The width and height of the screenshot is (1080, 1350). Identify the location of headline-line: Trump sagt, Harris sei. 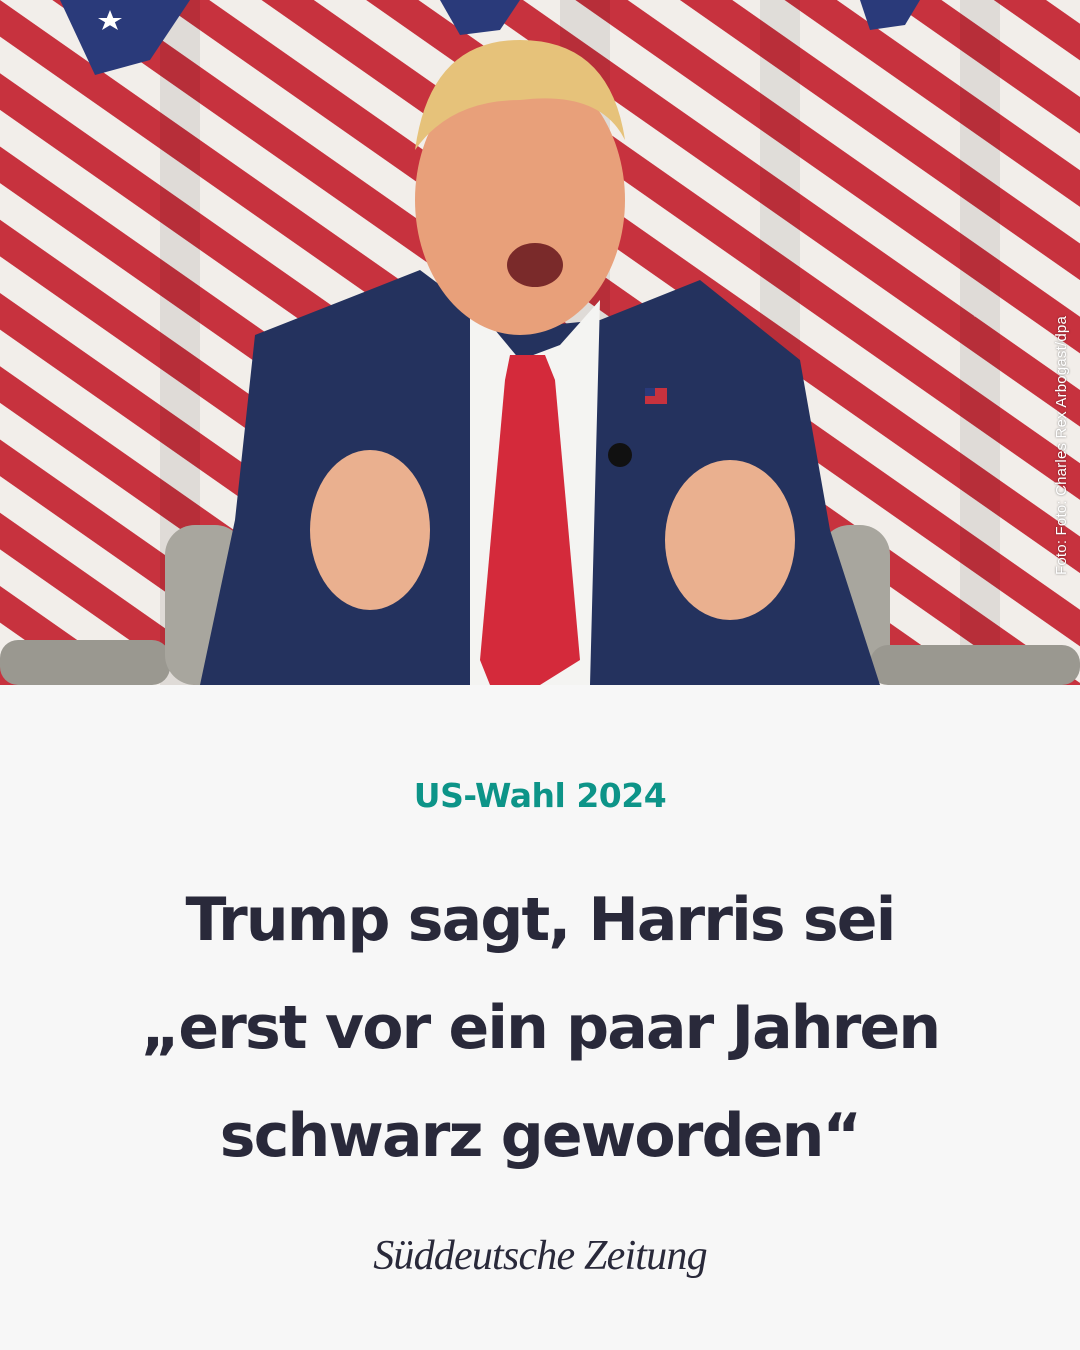
(541, 920).